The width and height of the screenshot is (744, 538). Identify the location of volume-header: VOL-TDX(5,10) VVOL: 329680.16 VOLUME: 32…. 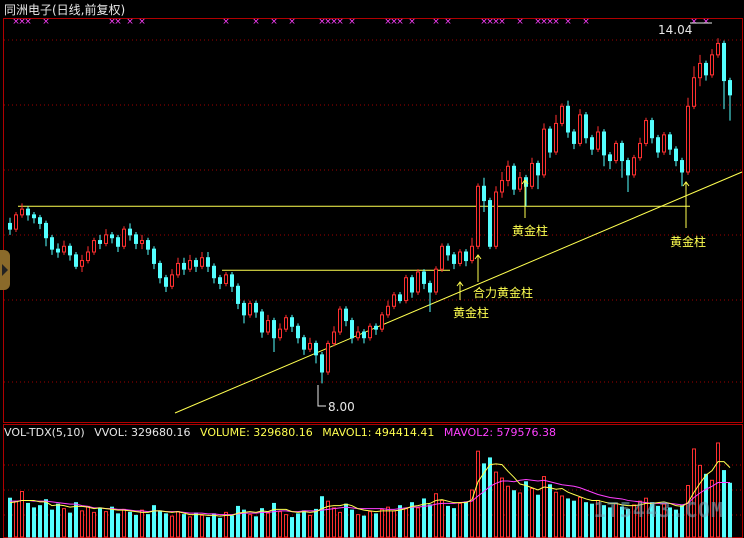
(283, 432).